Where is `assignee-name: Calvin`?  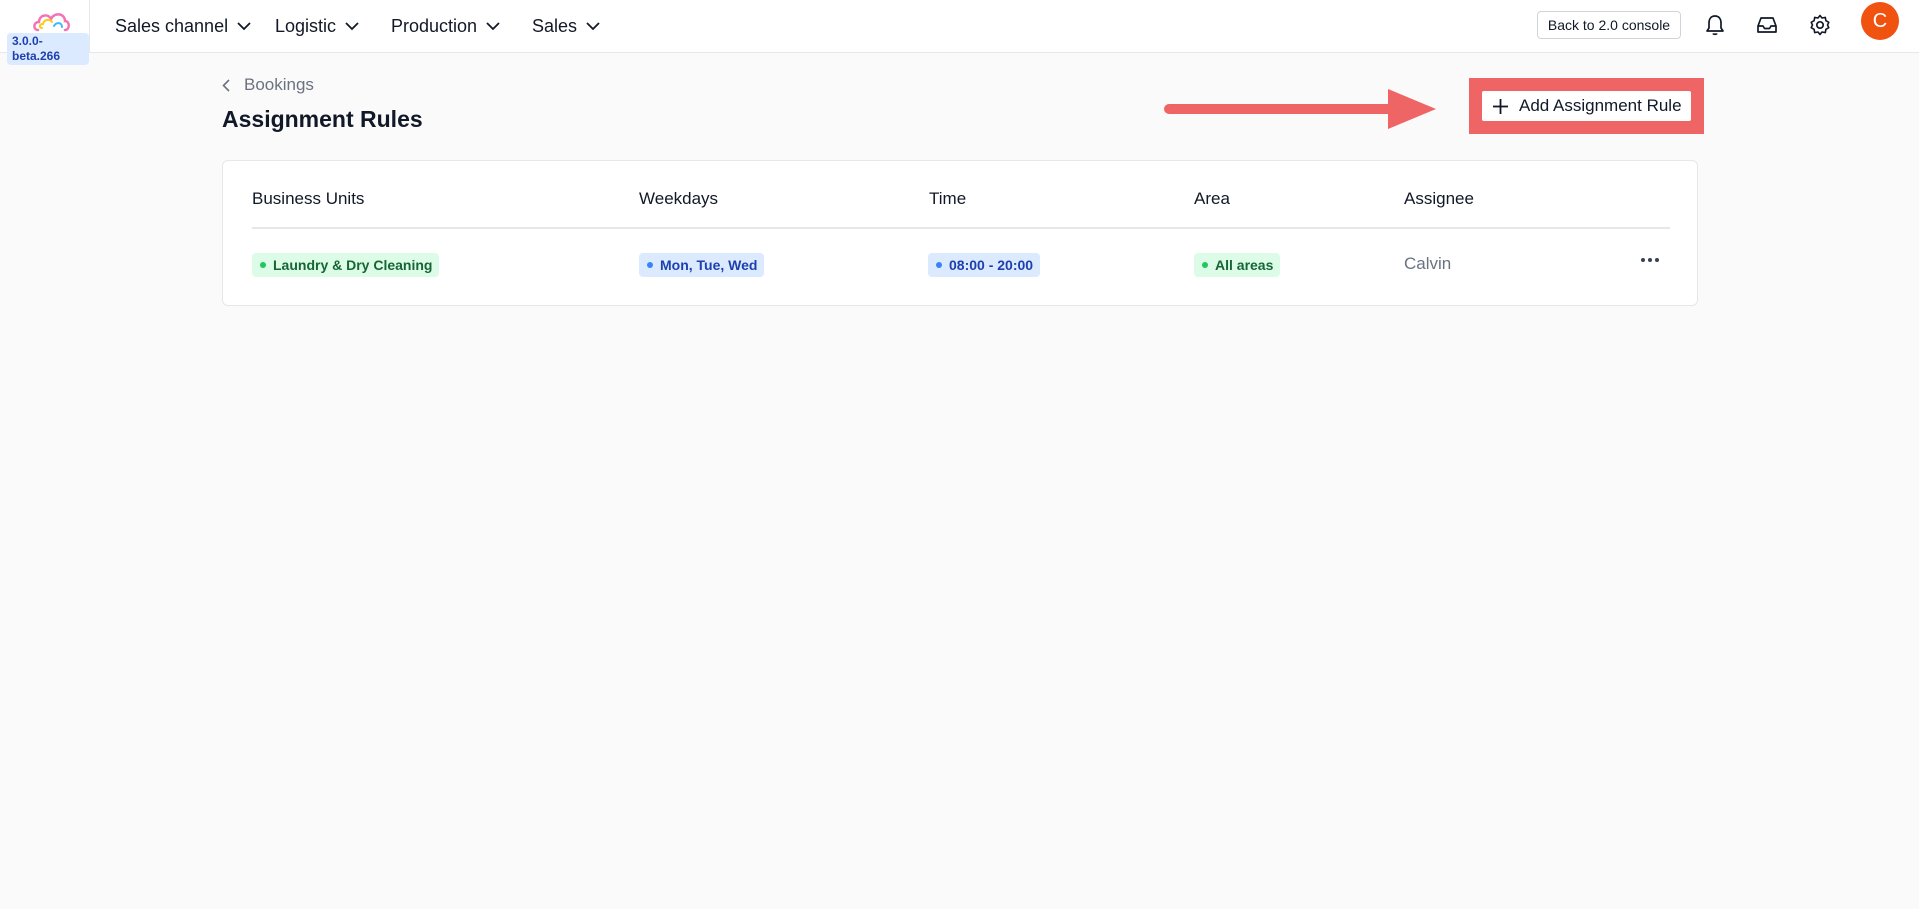 assignee-name: Calvin is located at coordinates (1428, 263).